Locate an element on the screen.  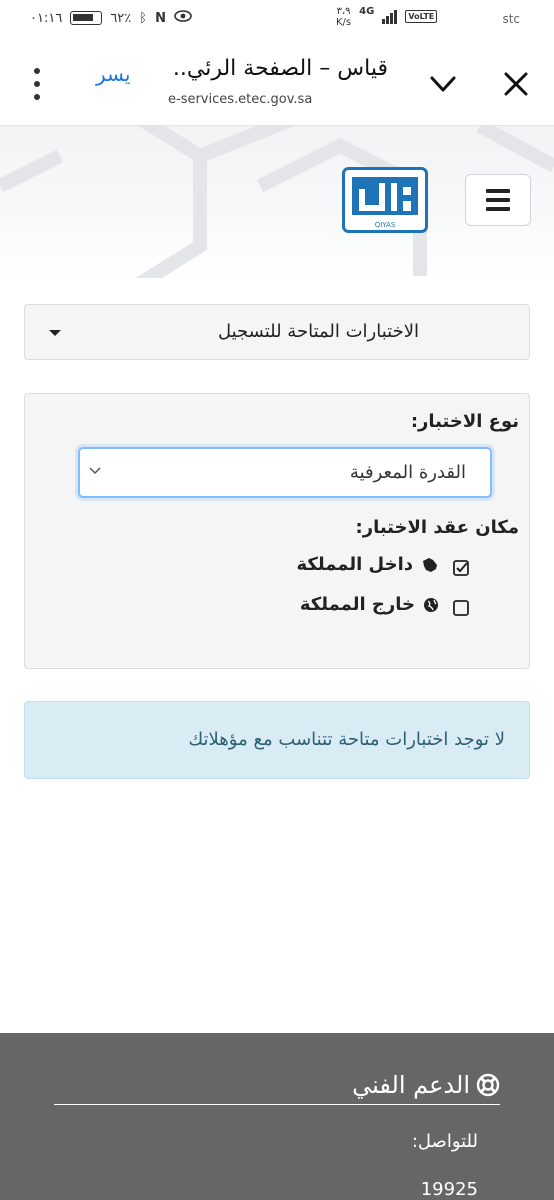
lifebuoy-icon is located at coordinates (488, 1085).